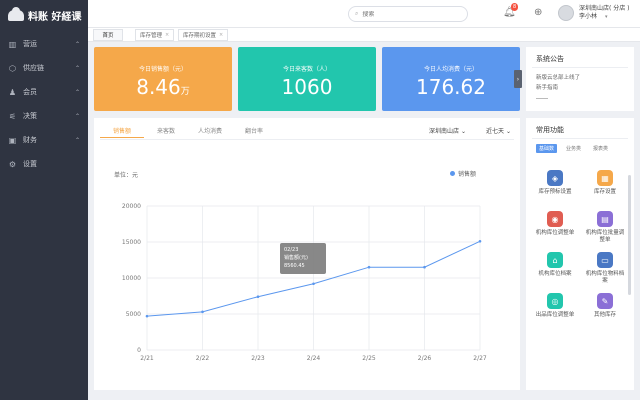 This screenshot has width=640, height=400. Describe the element at coordinates (605, 277) in the screenshot. I see `function-label: 机构库位物料档案` at that location.